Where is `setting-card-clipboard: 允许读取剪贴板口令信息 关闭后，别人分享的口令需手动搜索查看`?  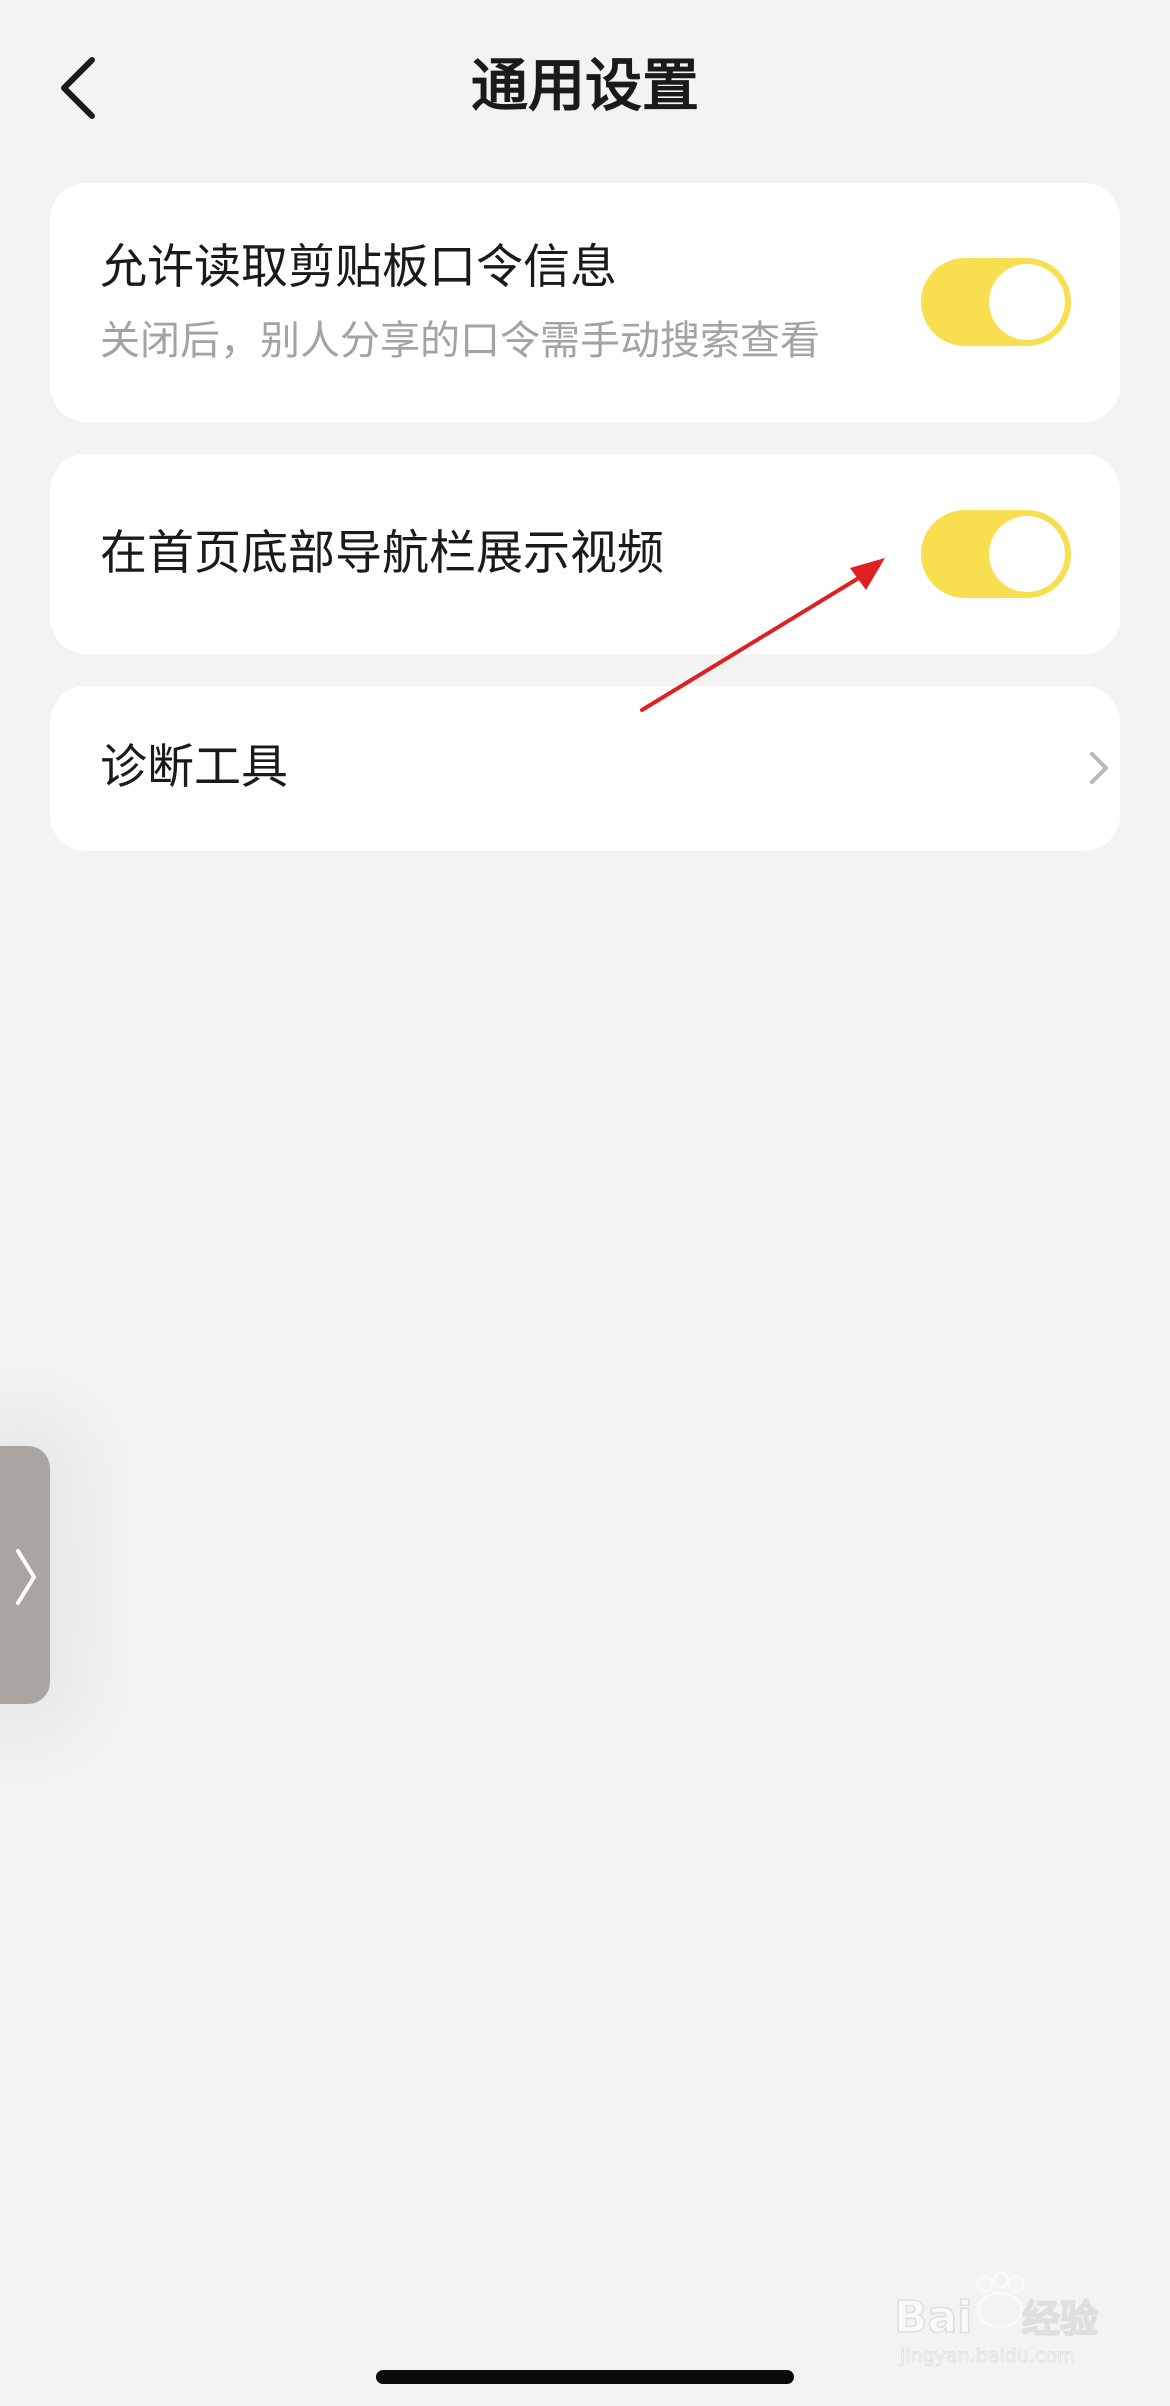 setting-card-clipboard: 允许读取剪贴板口令信息 关闭后，别人分享的口令需手动搜索查看 is located at coordinates (585, 302).